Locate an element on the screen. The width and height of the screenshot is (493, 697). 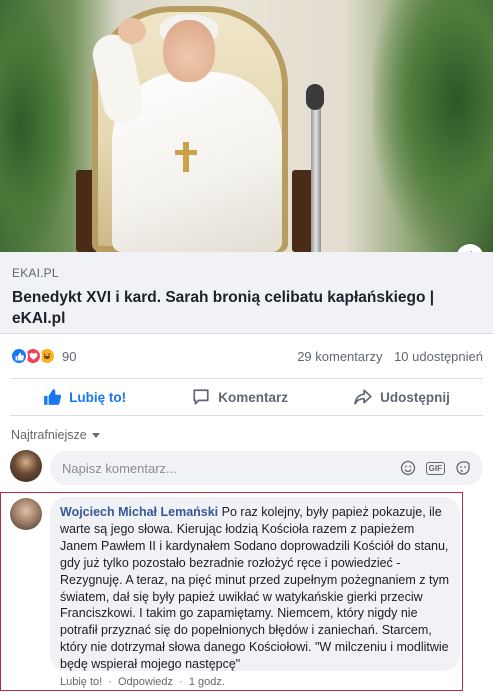
like-button: Lubię to! is located at coordinates (84, 397).